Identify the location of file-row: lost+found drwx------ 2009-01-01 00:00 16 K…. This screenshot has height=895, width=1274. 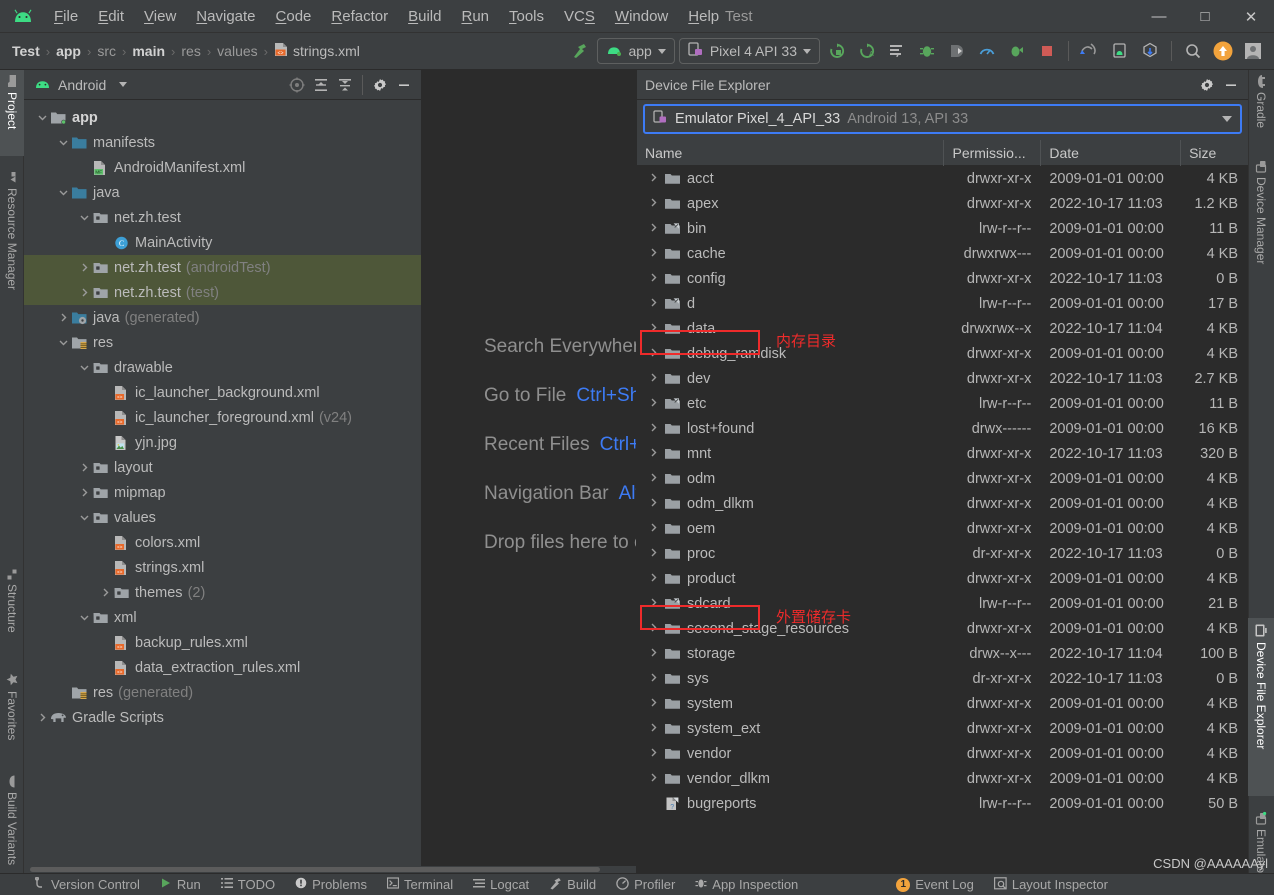
(942, 428).